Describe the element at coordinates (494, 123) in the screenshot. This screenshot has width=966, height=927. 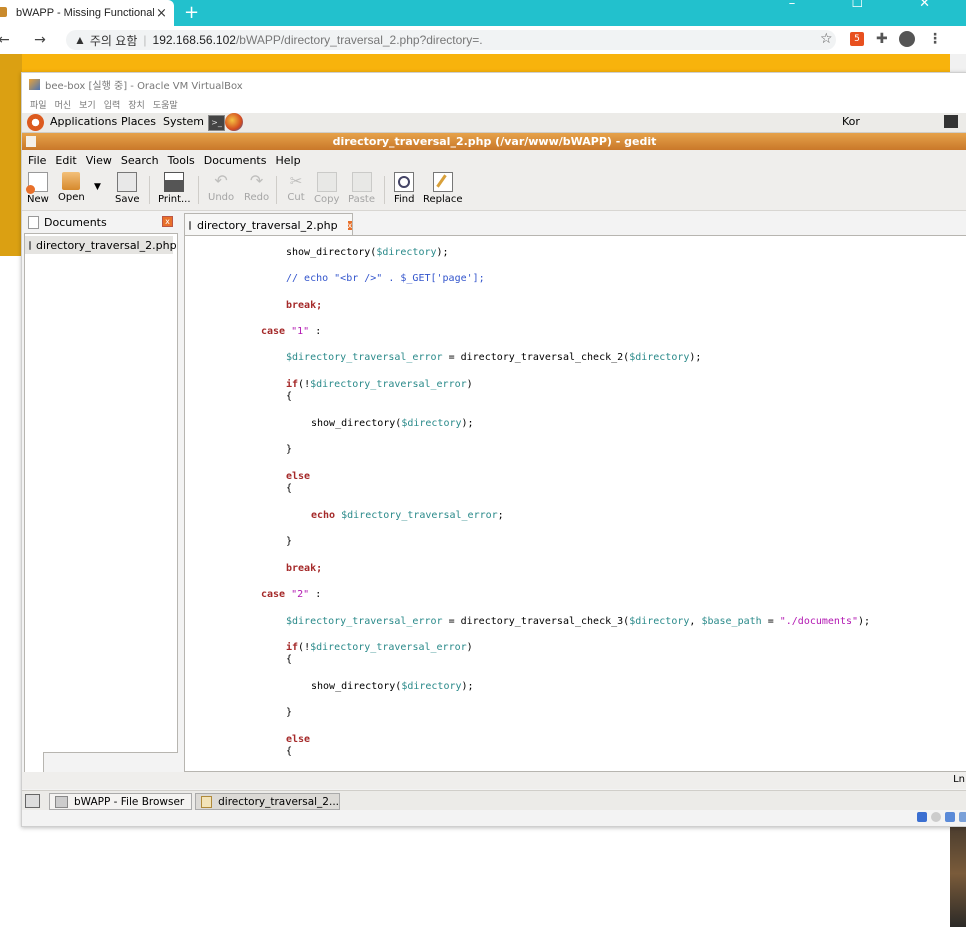
I see `gnome-top-panel: Applications Places System >_ Kor` at that location.